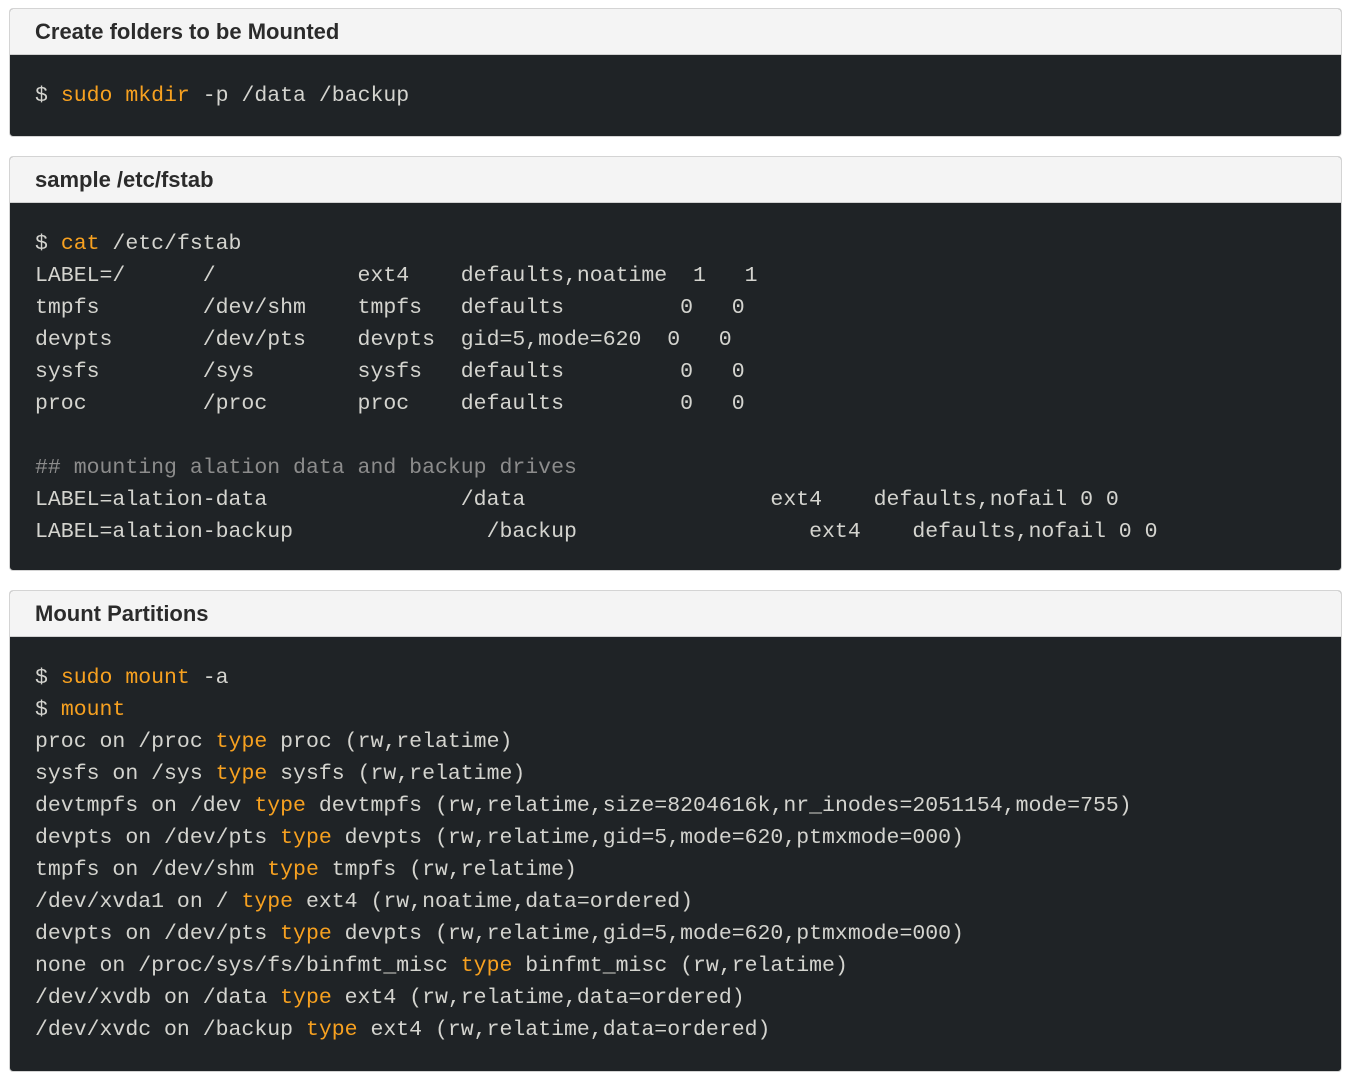 The height and width of the screenshot is (1076, 1348). I want to click on code-text: /etc/fstab, so click(170, 244).